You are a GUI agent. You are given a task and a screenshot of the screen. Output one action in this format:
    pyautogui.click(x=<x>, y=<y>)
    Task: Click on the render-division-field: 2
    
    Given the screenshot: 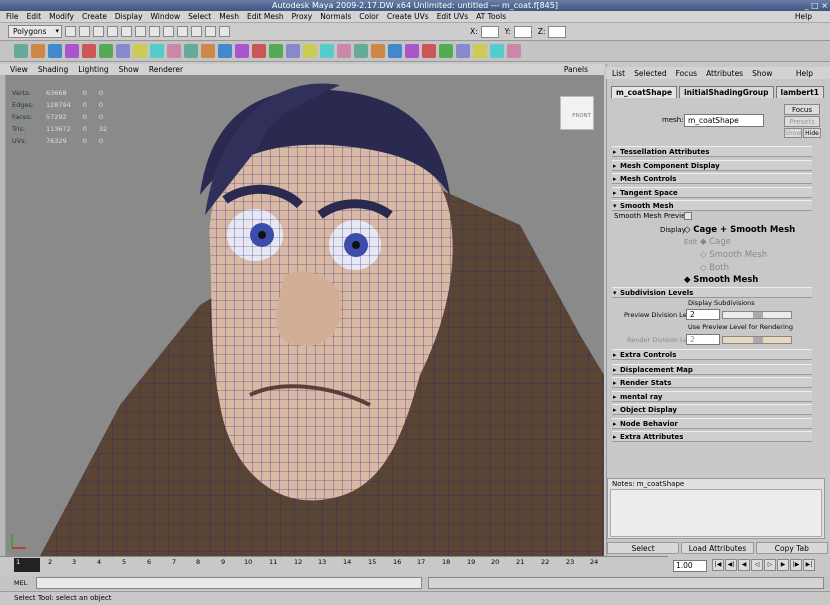 What is the action you would take?
    pyautogui.click(x=703, y=339)
    